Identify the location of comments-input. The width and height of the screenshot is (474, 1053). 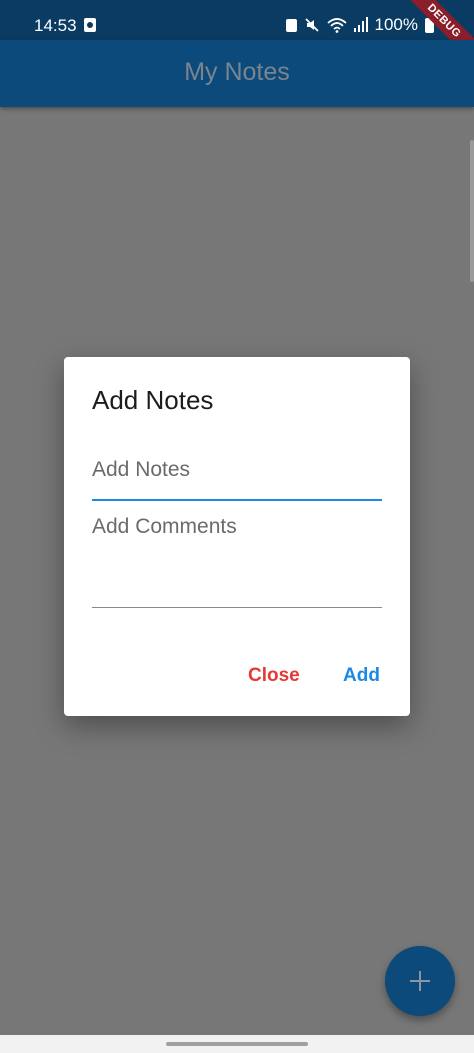
(237, 557).